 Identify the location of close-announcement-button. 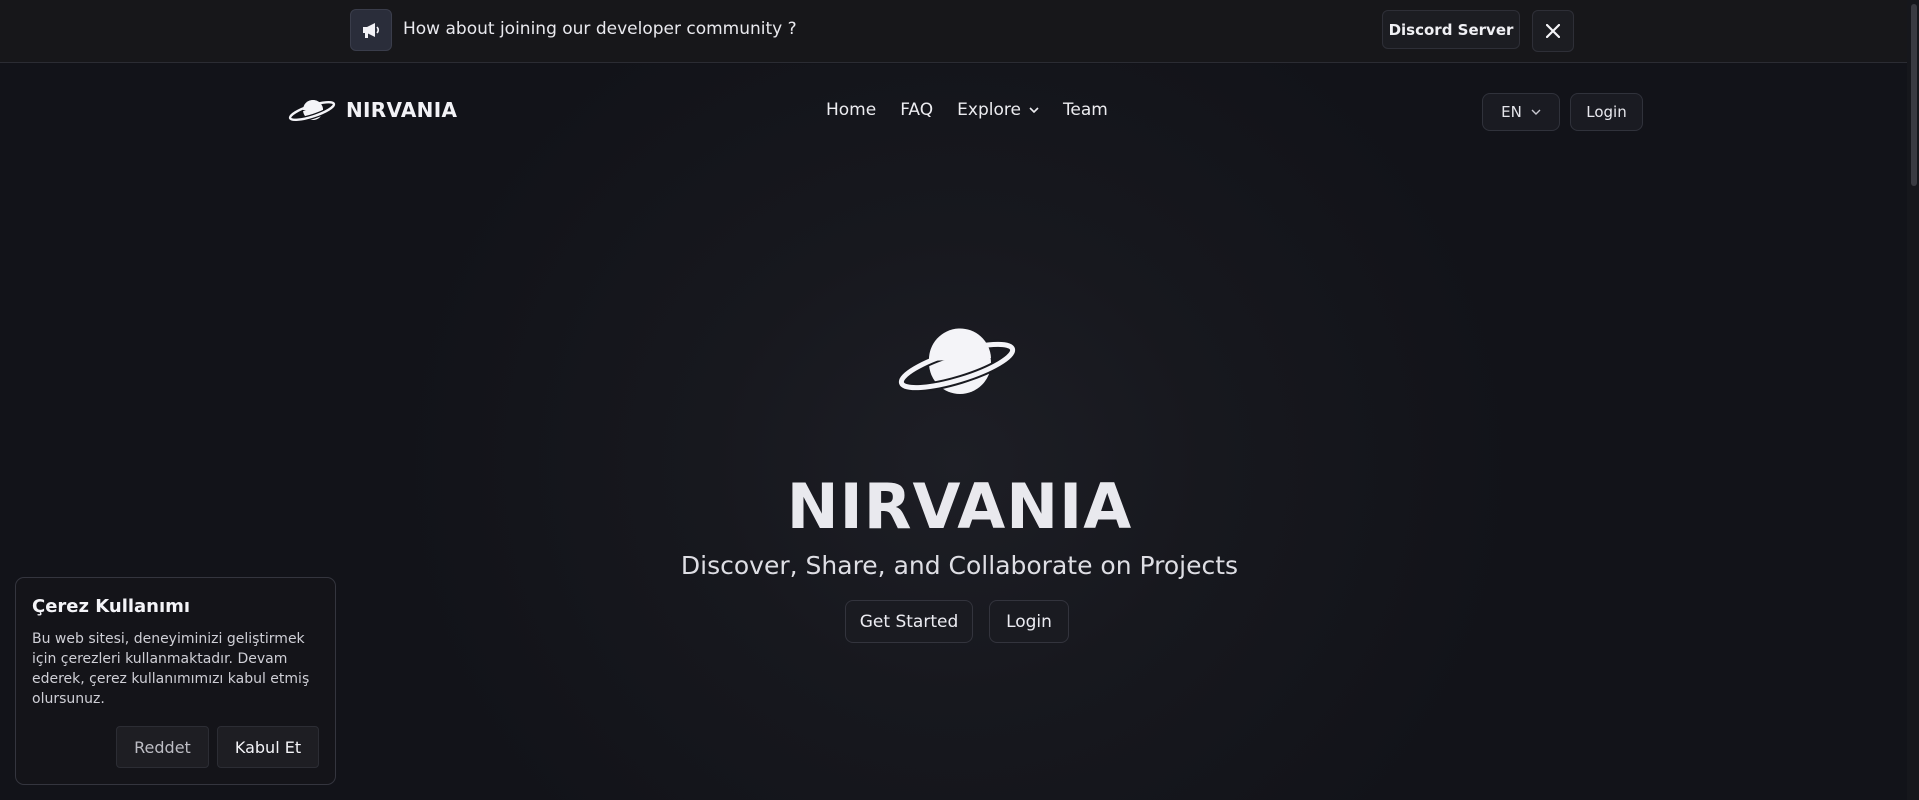
(1553, 31).